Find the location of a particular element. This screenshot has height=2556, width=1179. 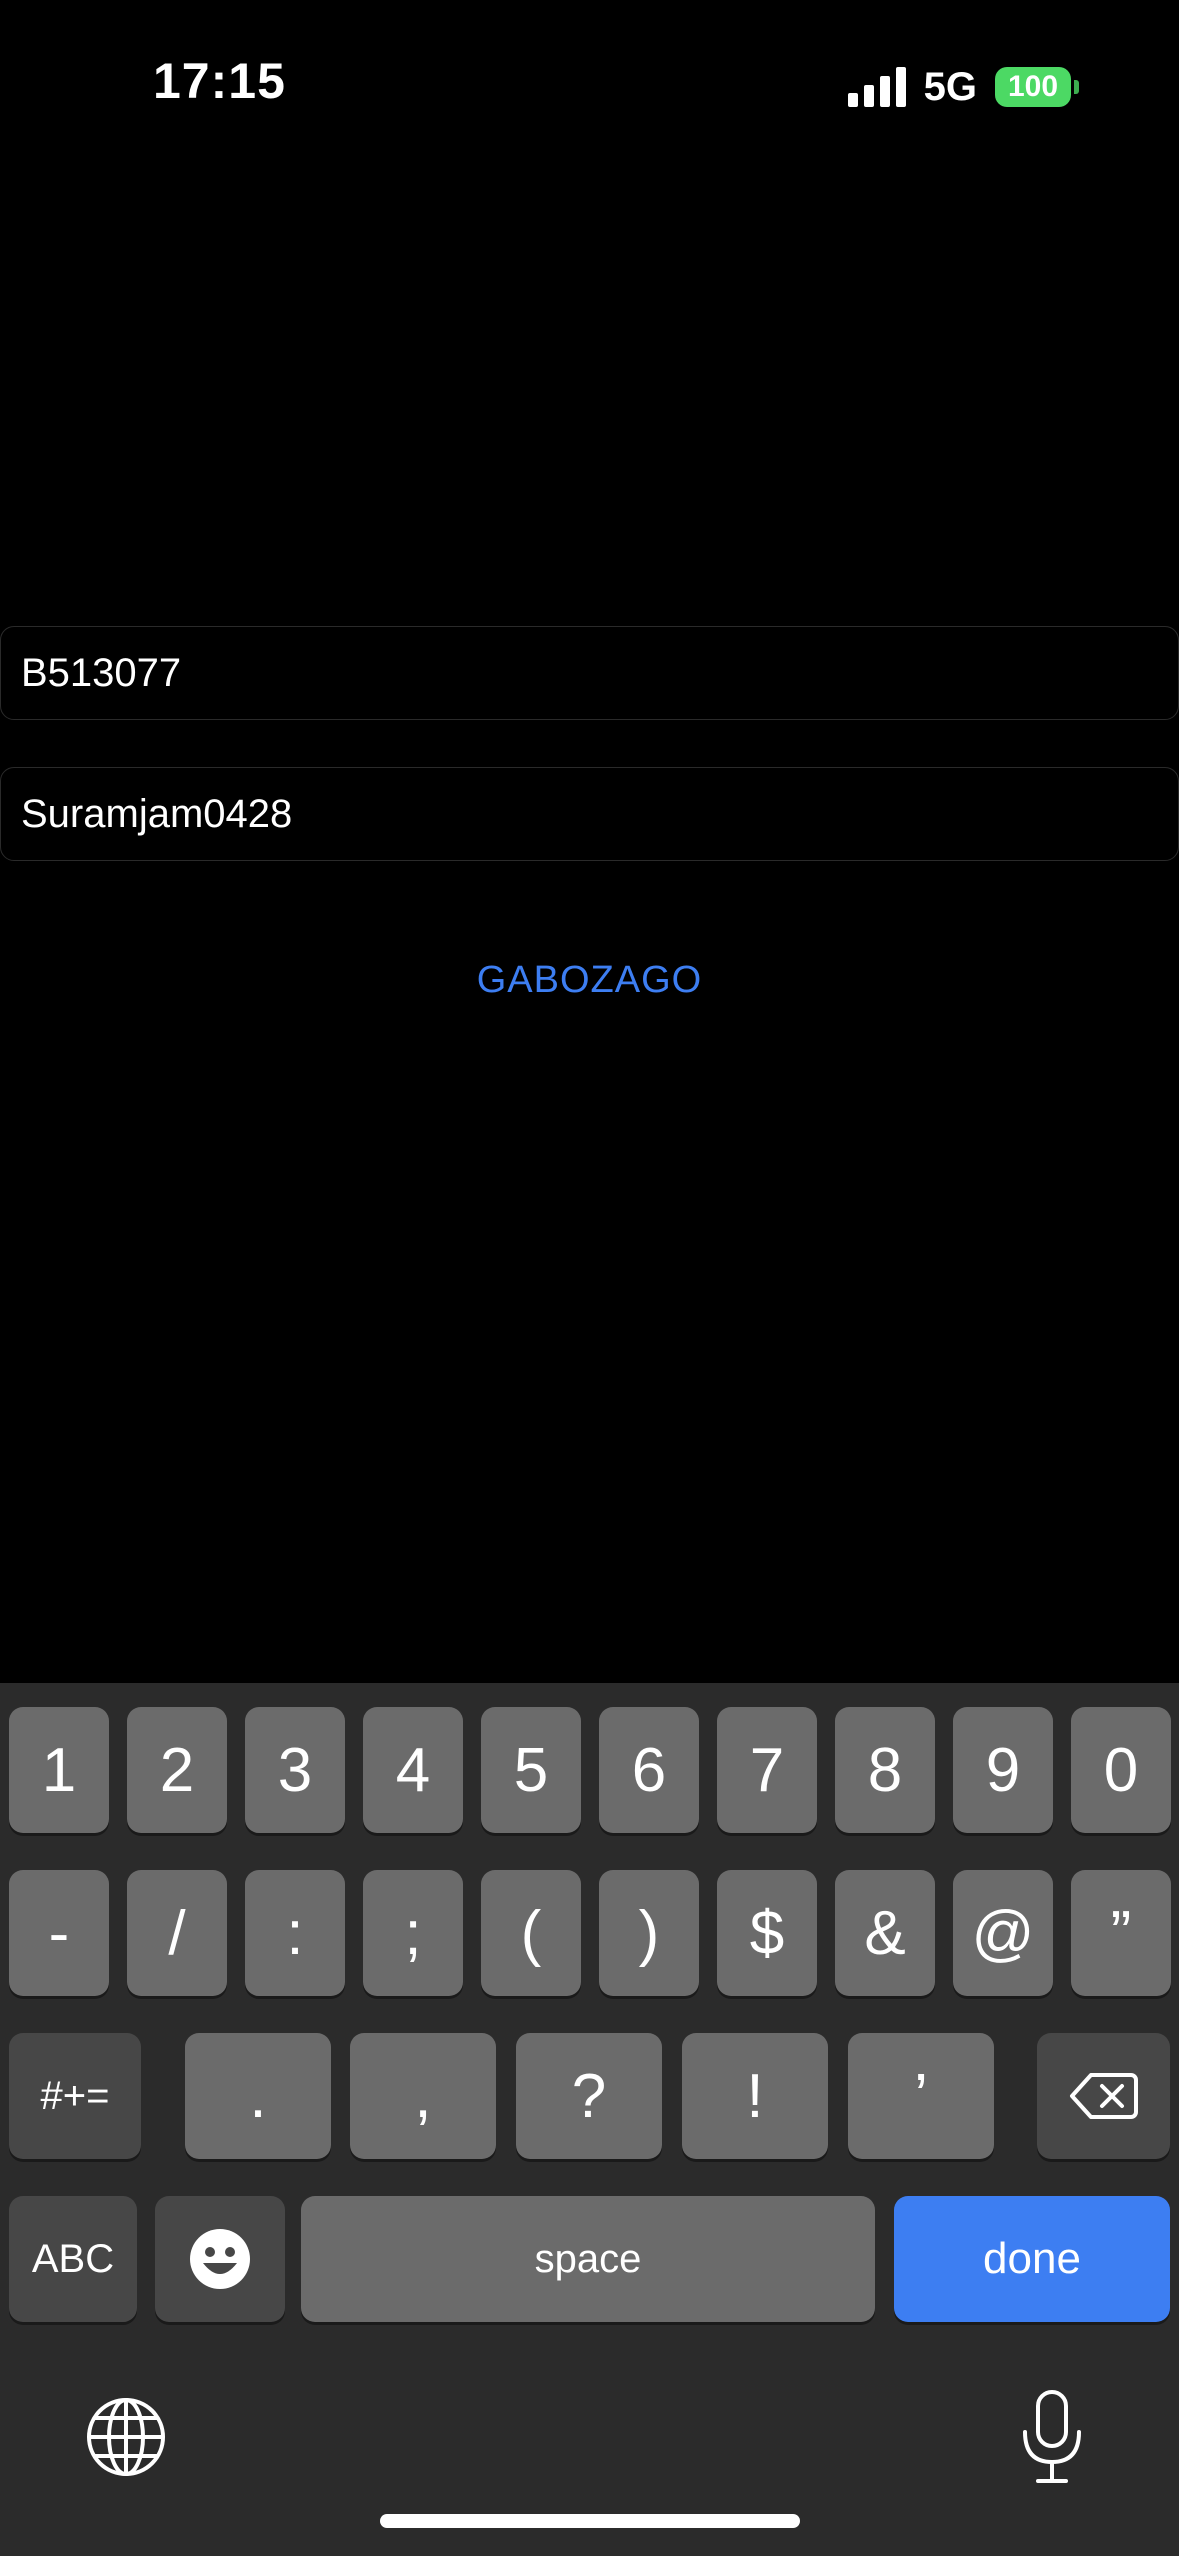

key-4: 4 is located at coordinates (413, 1770).